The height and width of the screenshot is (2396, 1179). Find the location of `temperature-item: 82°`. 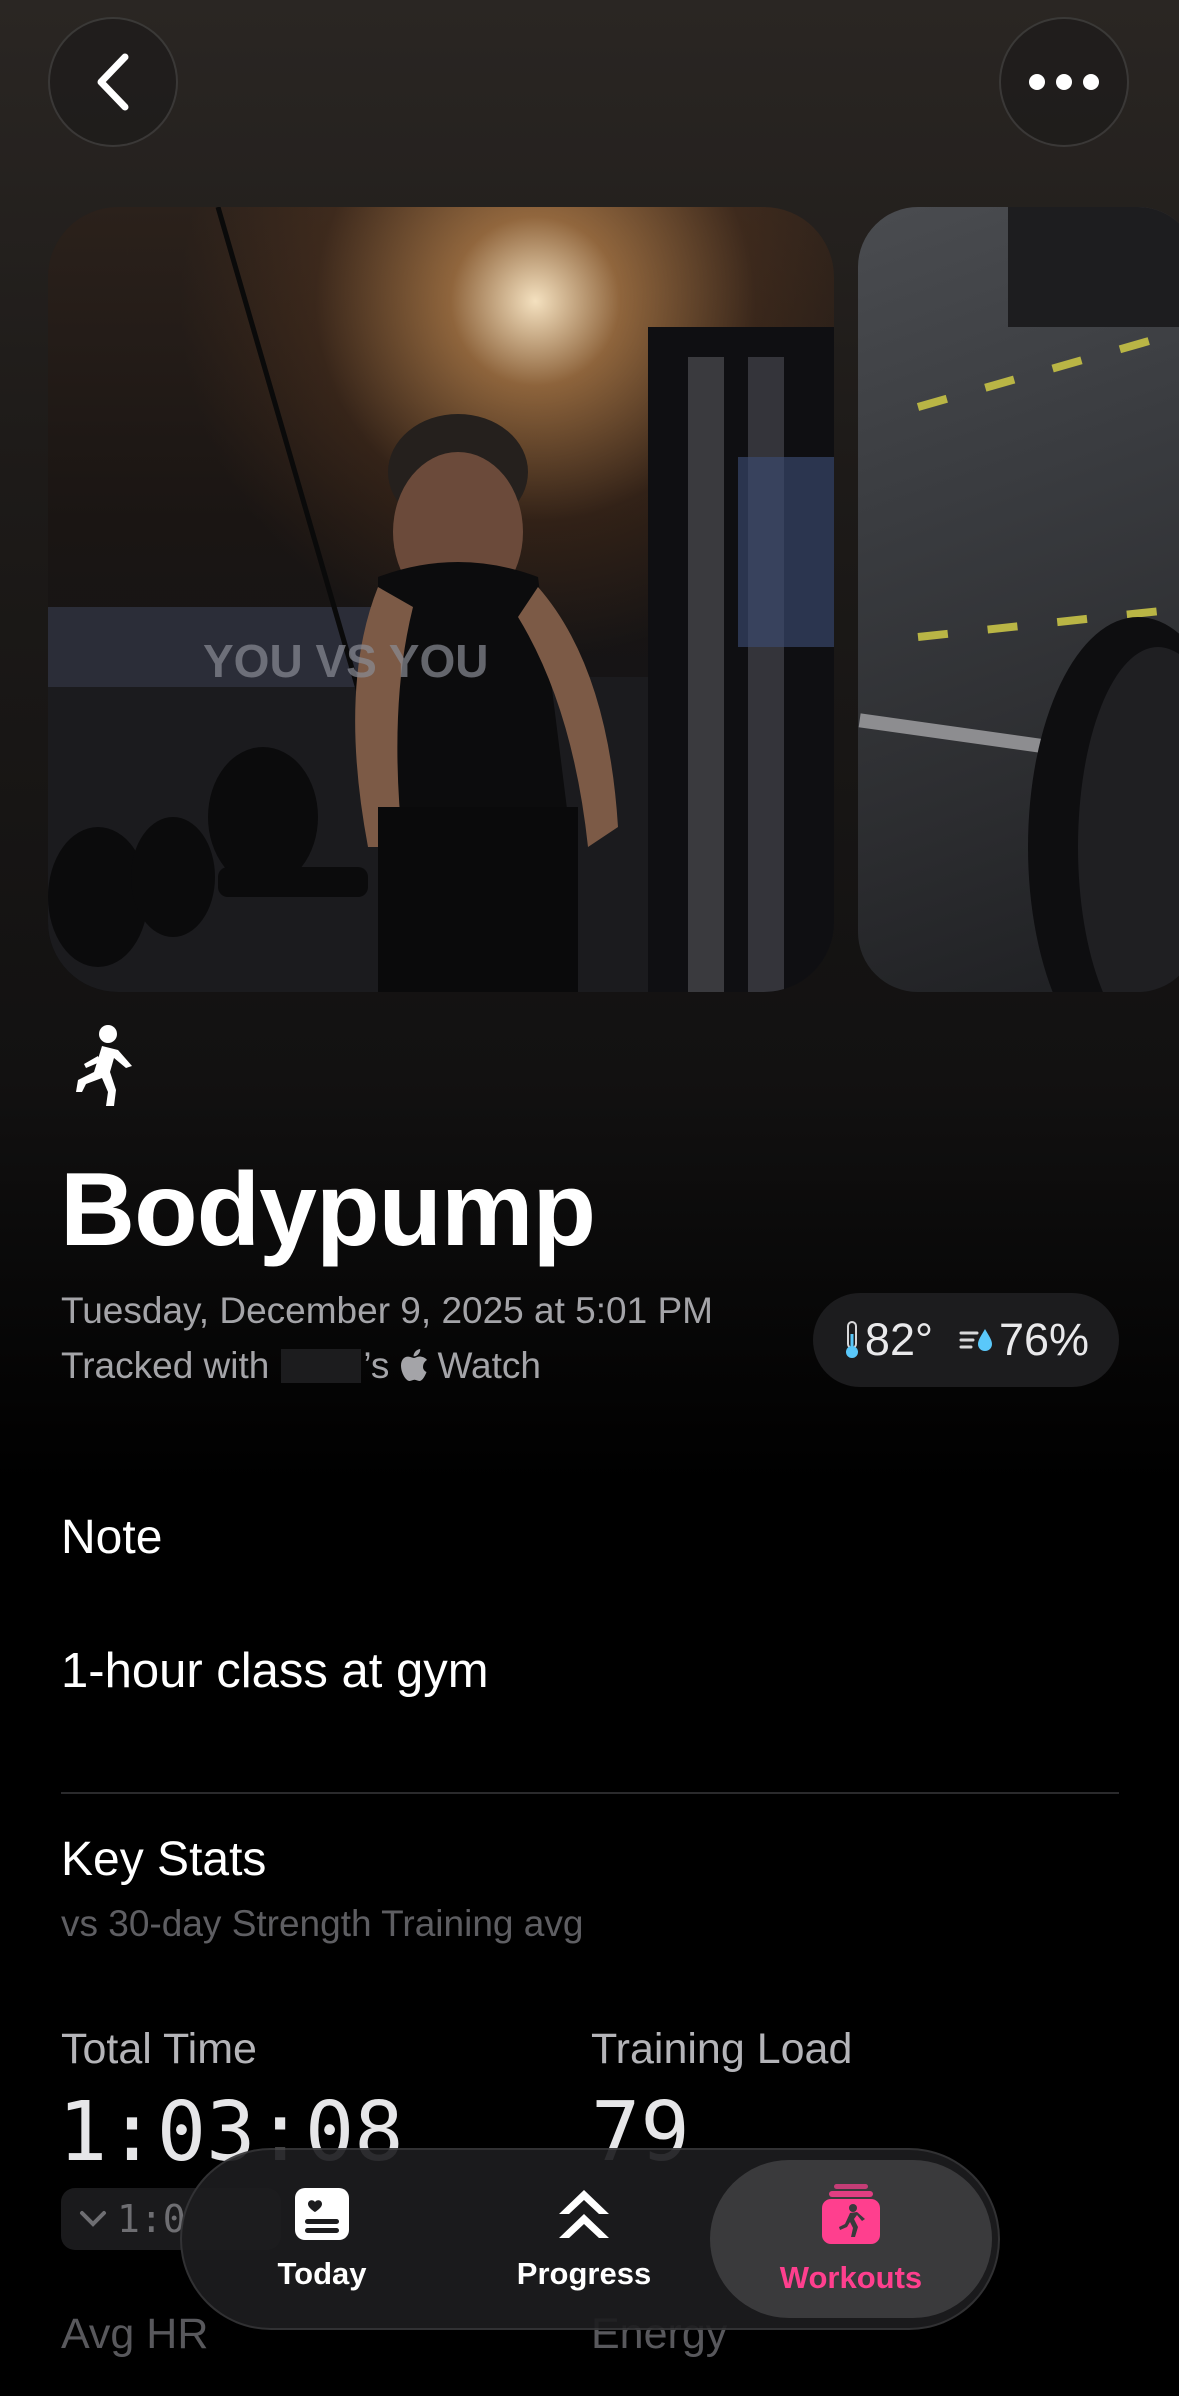

temperature-item: 82° is located at coordinates (888, 1340).